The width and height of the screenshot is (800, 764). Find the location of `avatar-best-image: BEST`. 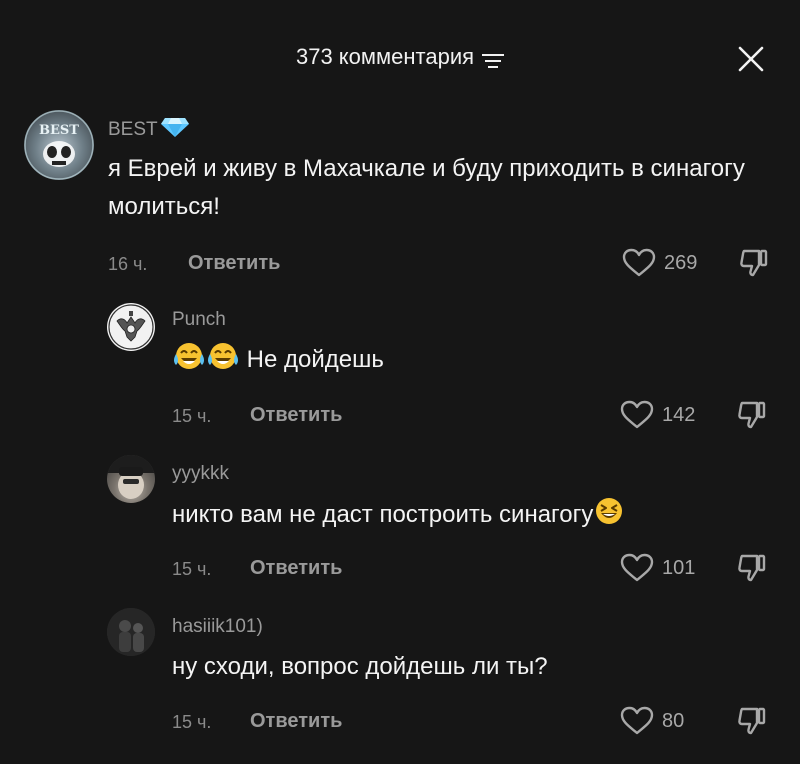

avatar-best-image: BEST is located at coordinates (59, 145).